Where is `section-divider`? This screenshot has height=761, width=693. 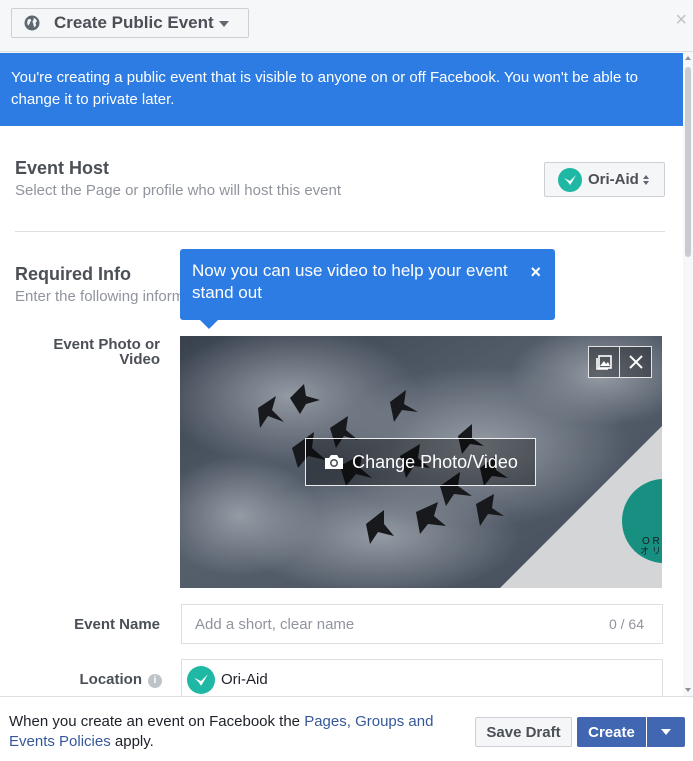
section-divider is located at coordinates (340, 231).